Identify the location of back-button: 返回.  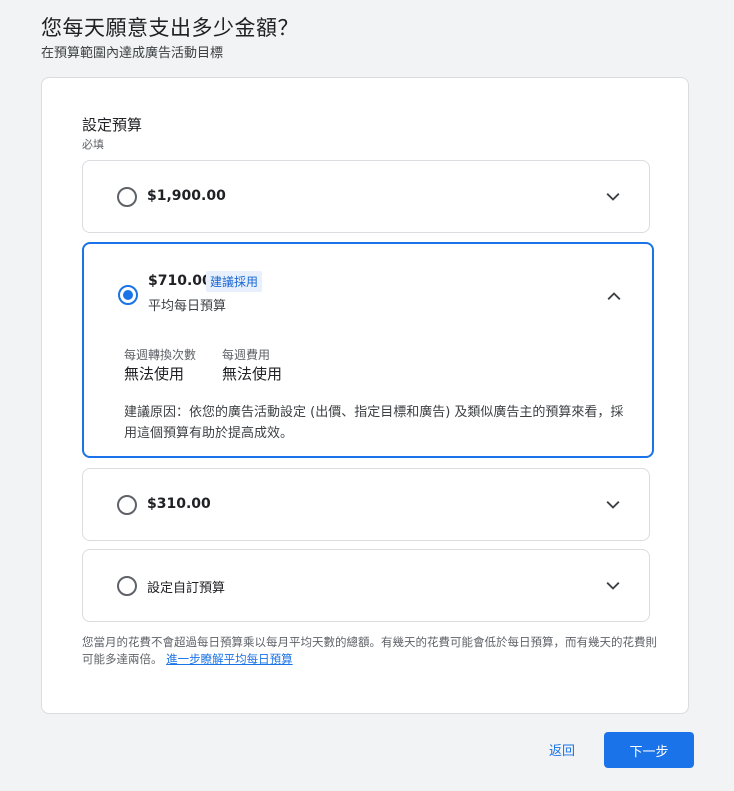
(562, 749).